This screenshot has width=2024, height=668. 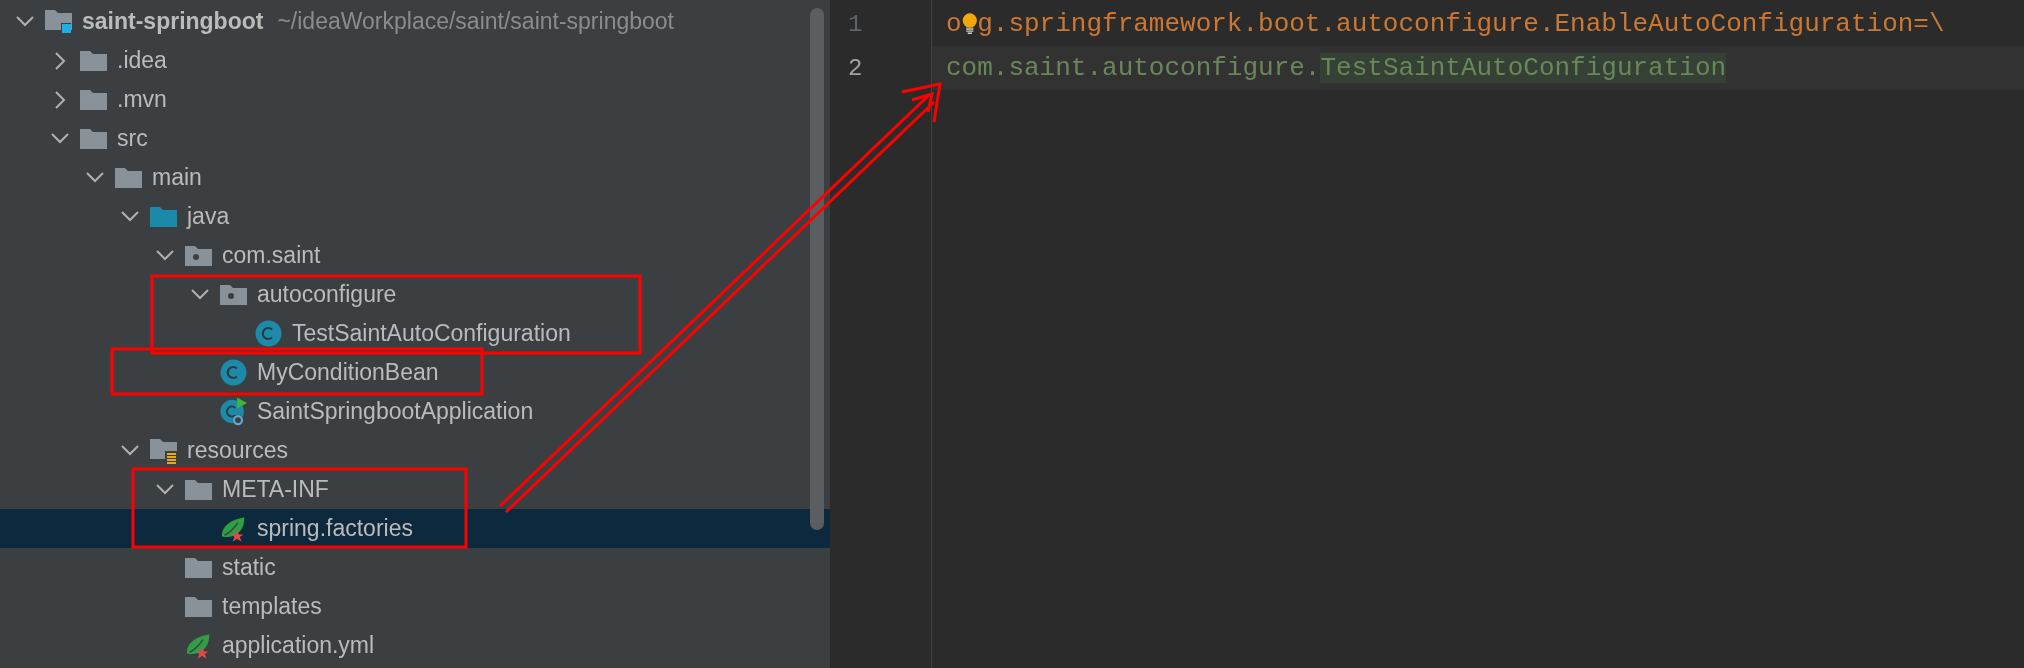 What do you see at coordinates (1133, 68) in the screenshot?
I see `property-value: com.saint.autoconfigure.` at bounding box center [1133, 68].